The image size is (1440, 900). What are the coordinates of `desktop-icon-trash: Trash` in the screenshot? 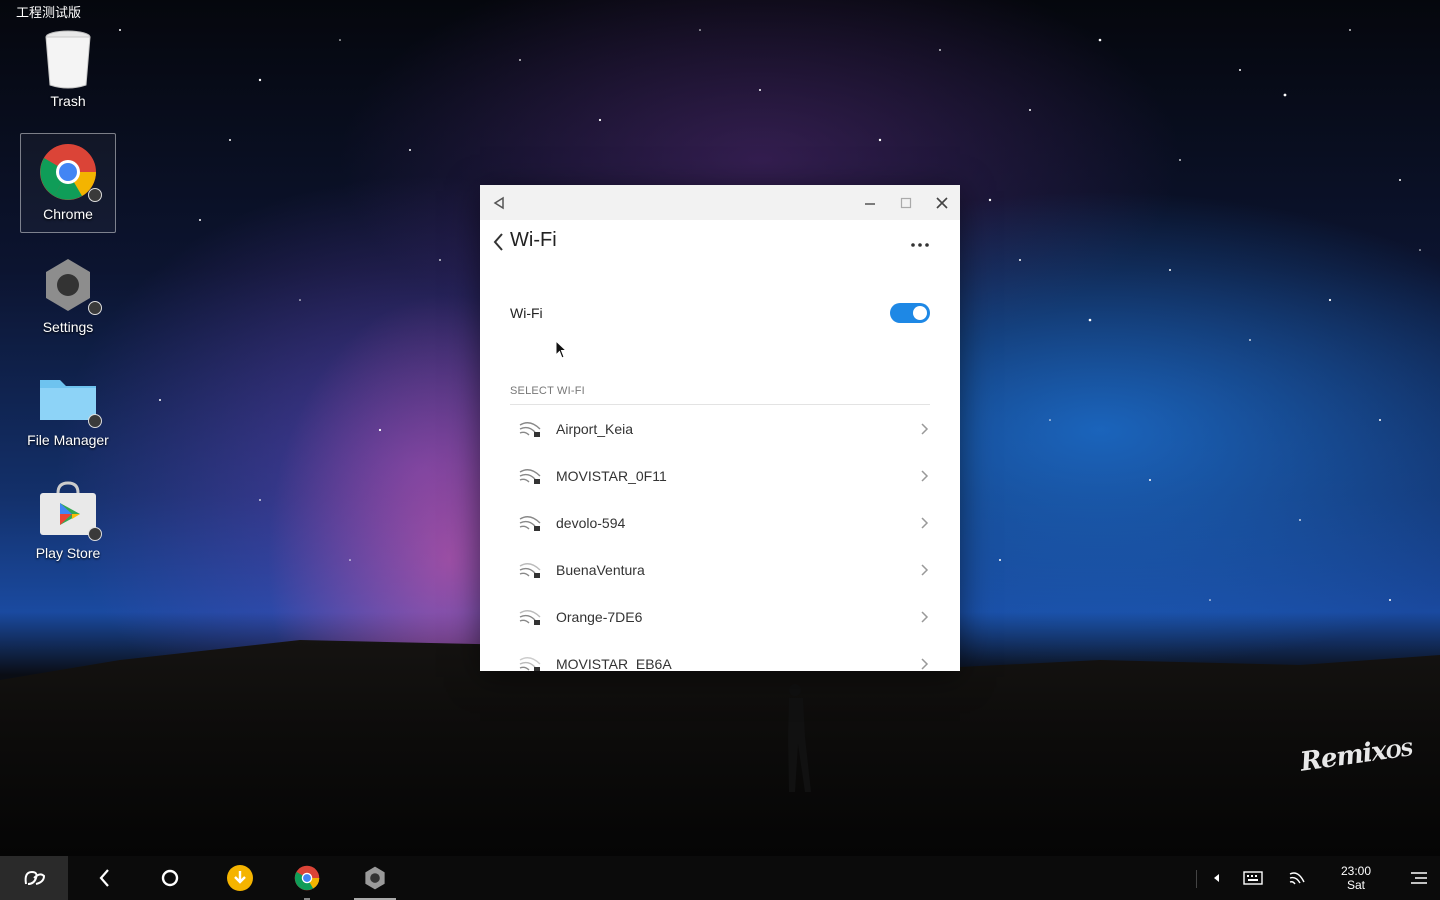 It's located at (68, 70).